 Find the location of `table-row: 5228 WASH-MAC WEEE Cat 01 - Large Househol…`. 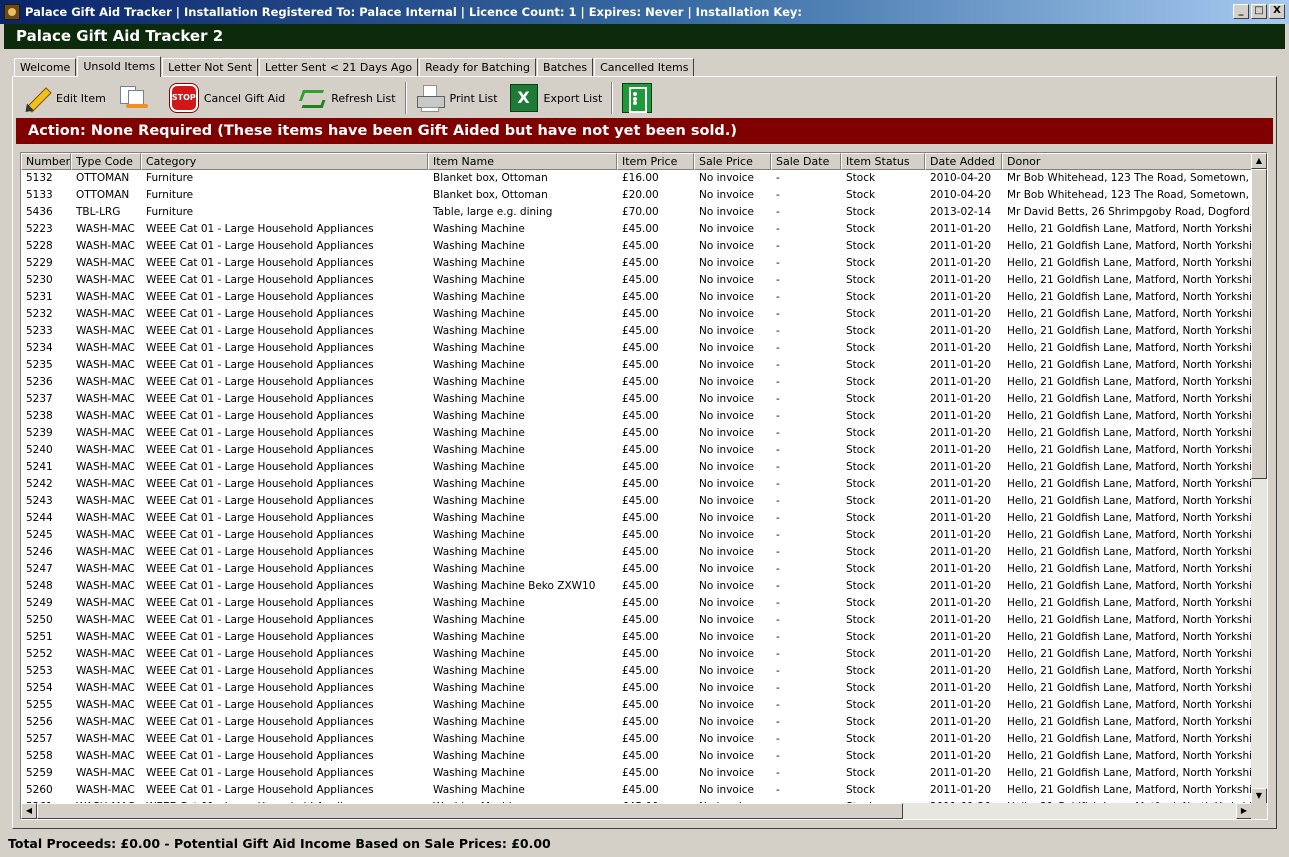

table-row: 5228 WASH-MAC WEEE Cat 01 - Large Househol… is located at coordinates (636, 246).